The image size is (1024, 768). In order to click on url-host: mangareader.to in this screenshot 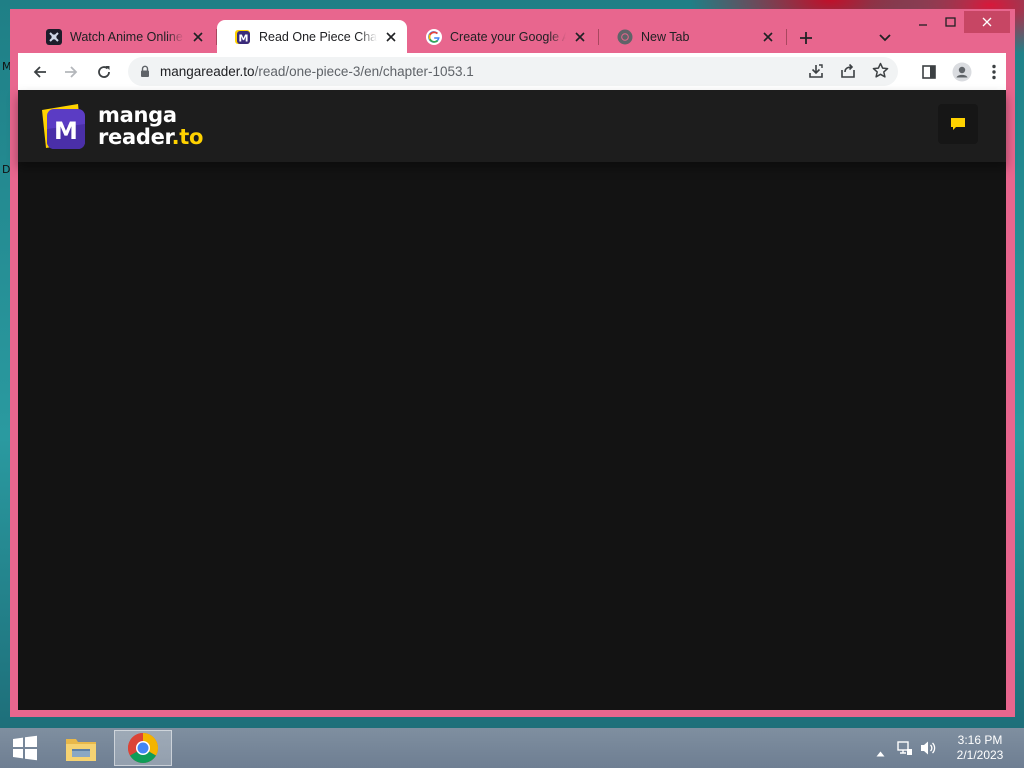, I will do `click(207, 71)`.